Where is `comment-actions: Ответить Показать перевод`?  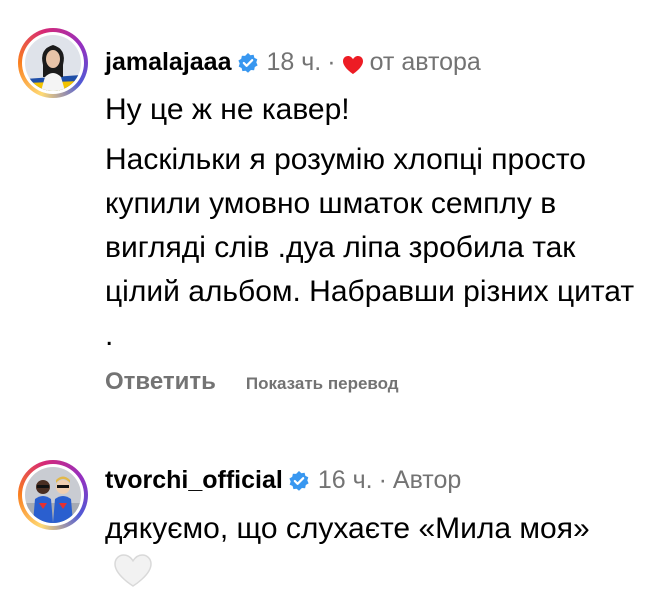 comment-actions: Ответить Показать перевод is located at coordinates (252, 382).